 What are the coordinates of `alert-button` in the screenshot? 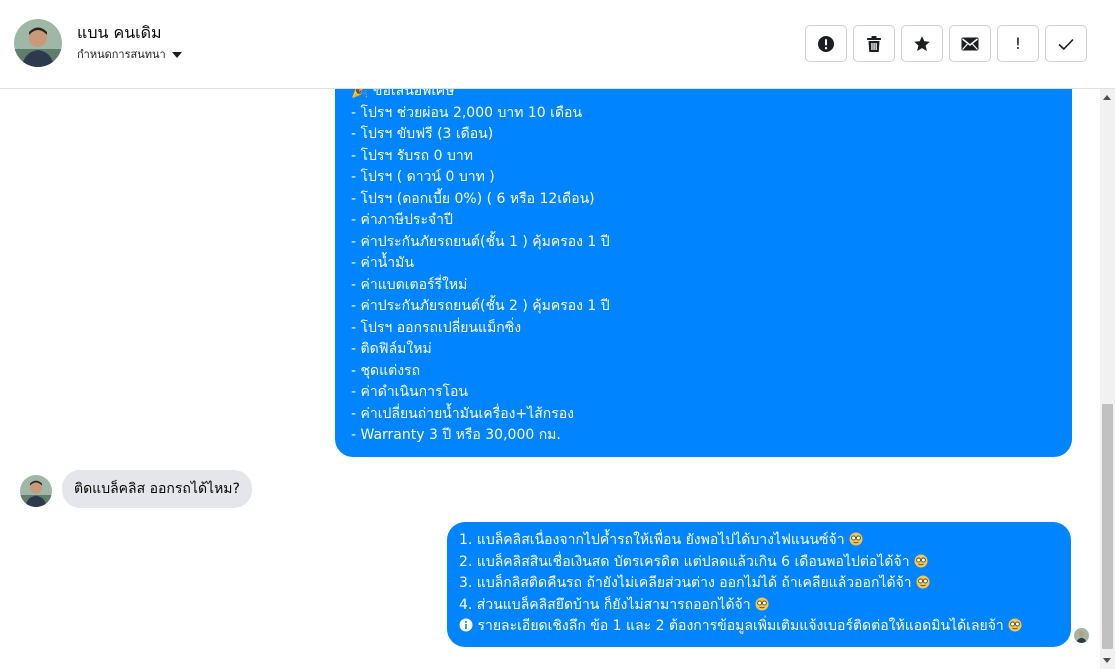 It's located at (826, 43).